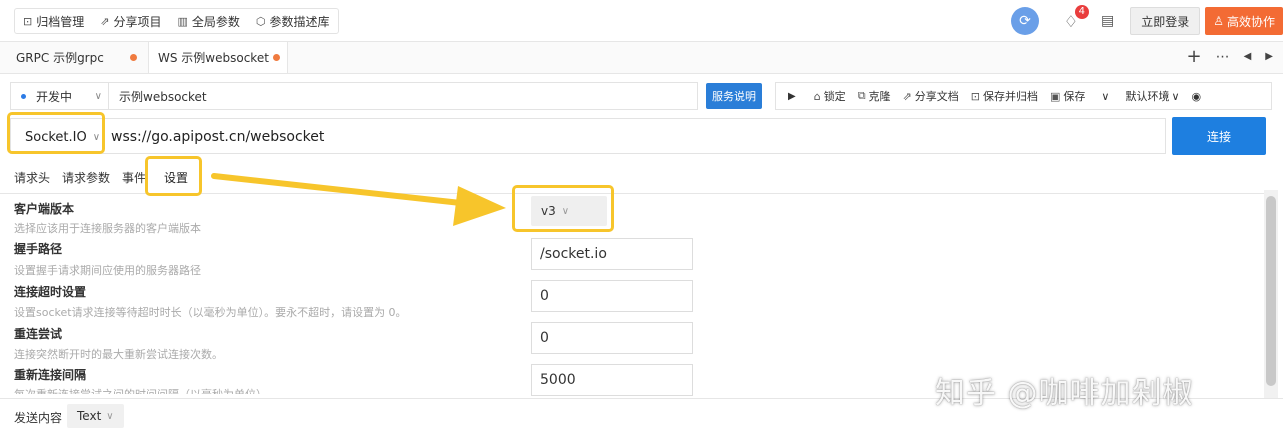 This screenshot has width=1283, height=440. Describe the element at coordinates (612, 296) in the screenshot. I see `connect-timeout-input: 0` at that location.